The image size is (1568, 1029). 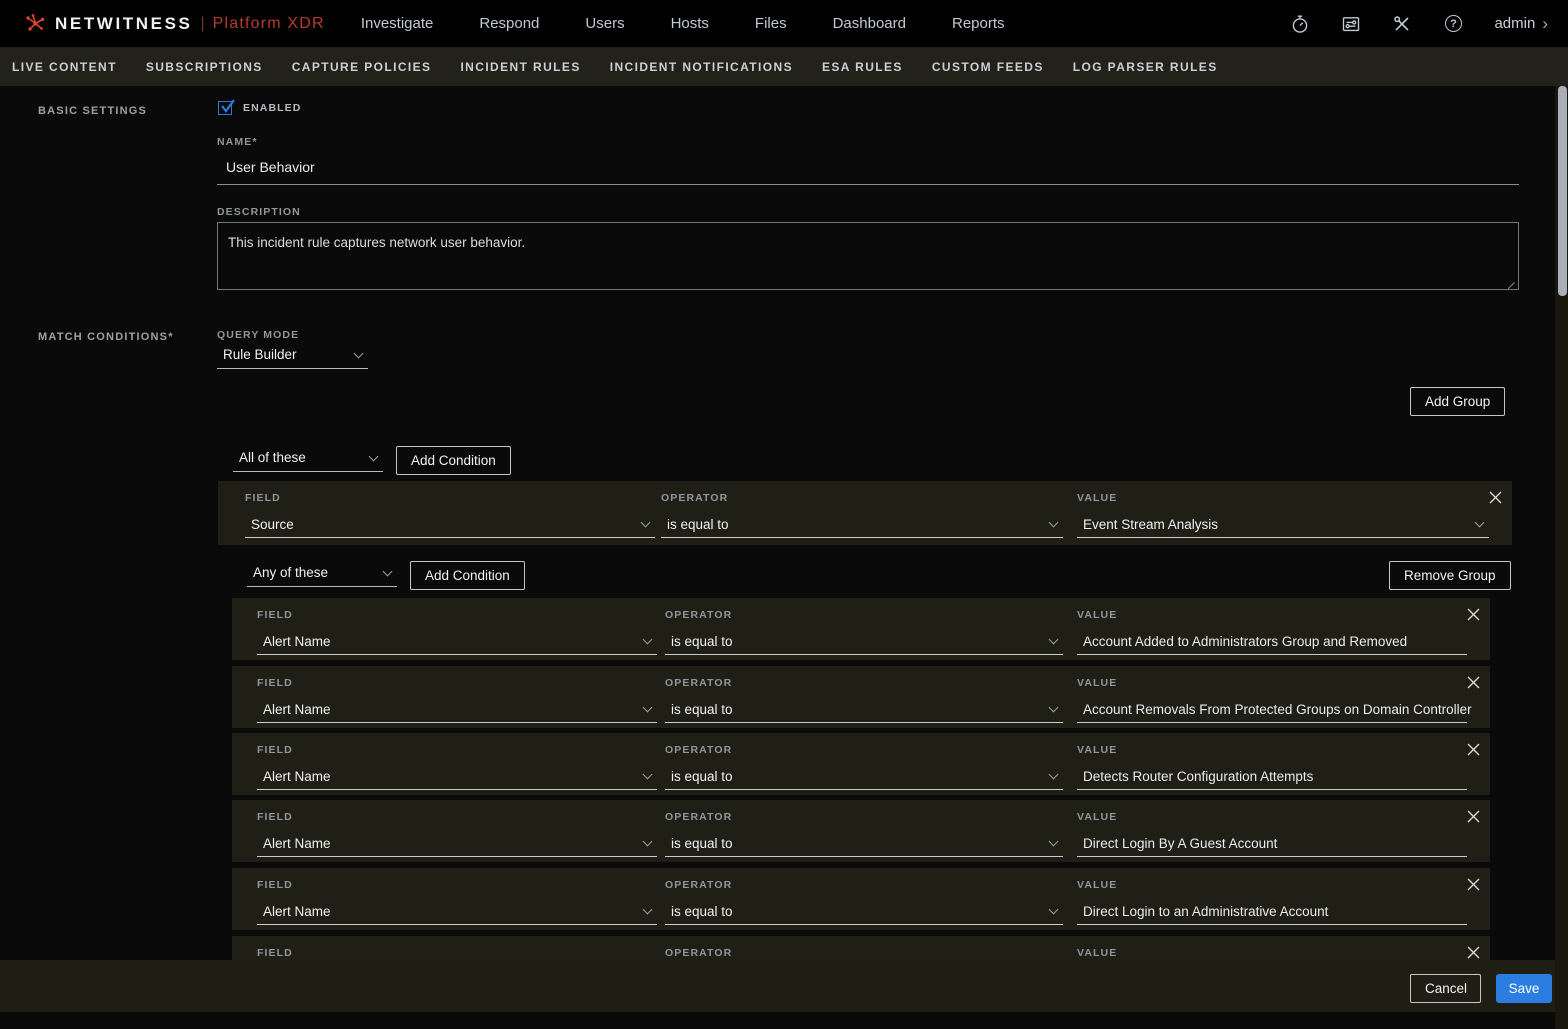 I want to click on help-icon: ?, so click(x=1453, y=24).